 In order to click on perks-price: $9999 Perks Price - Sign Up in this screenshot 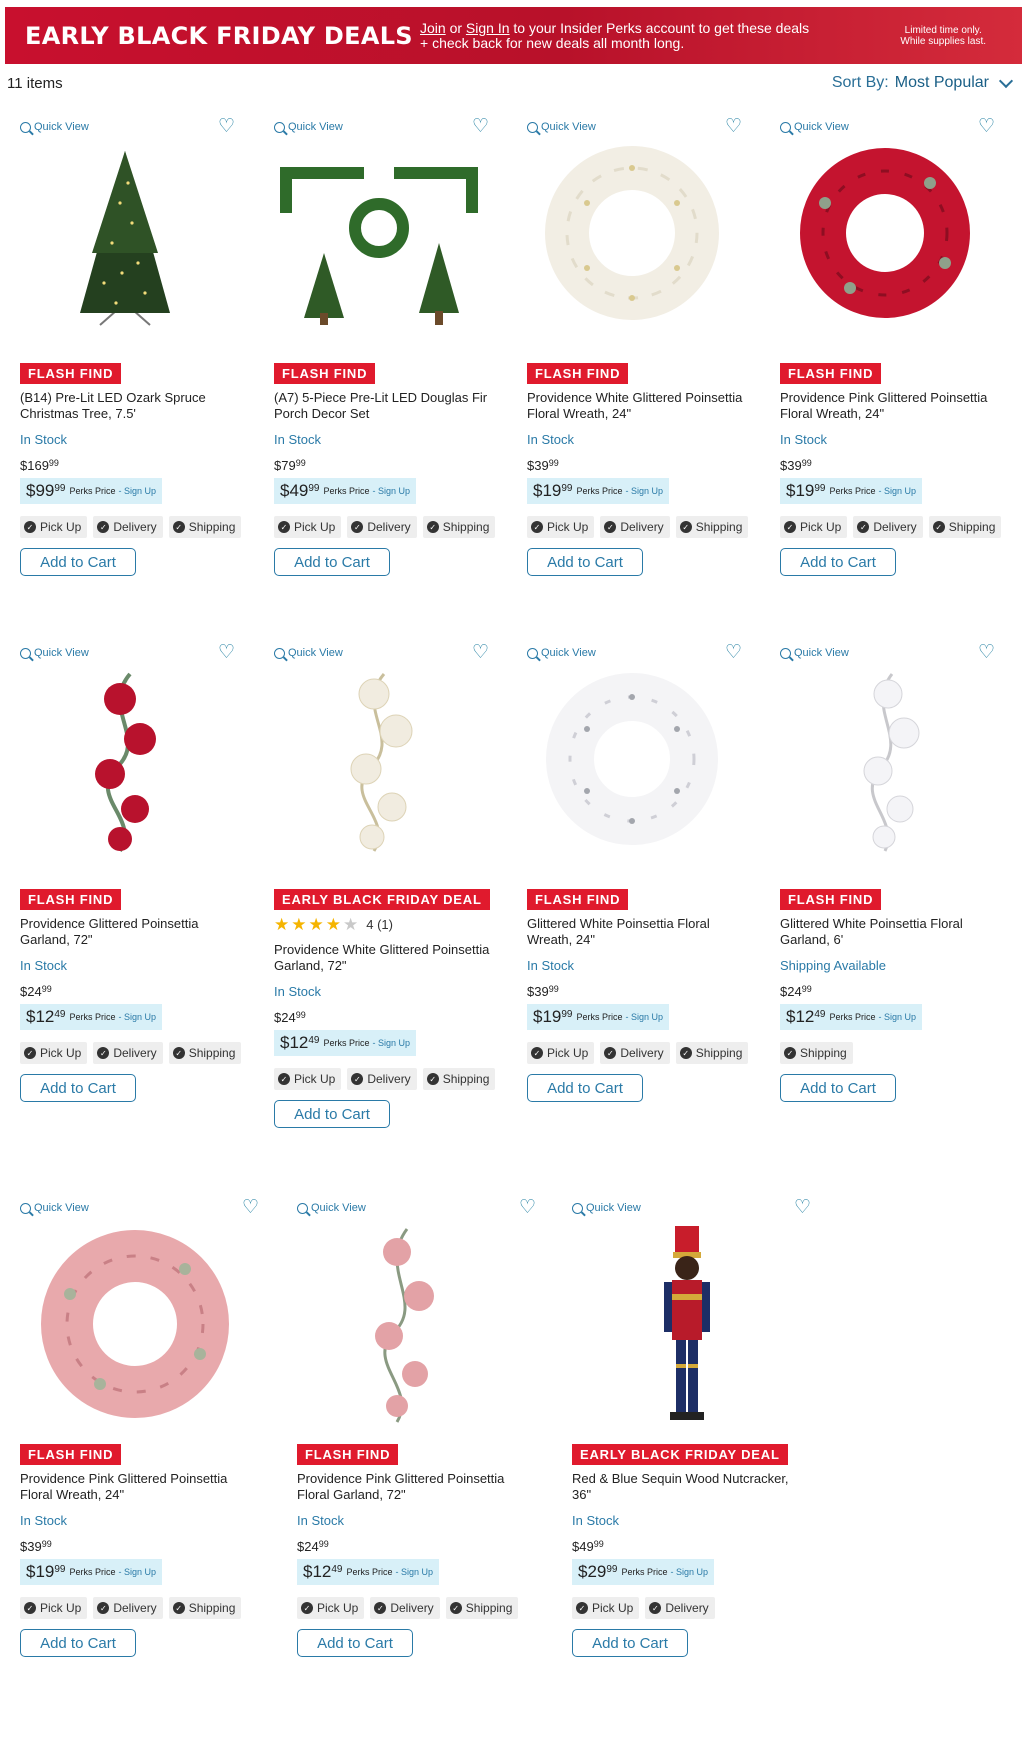, I will do `click(91, 491)`.